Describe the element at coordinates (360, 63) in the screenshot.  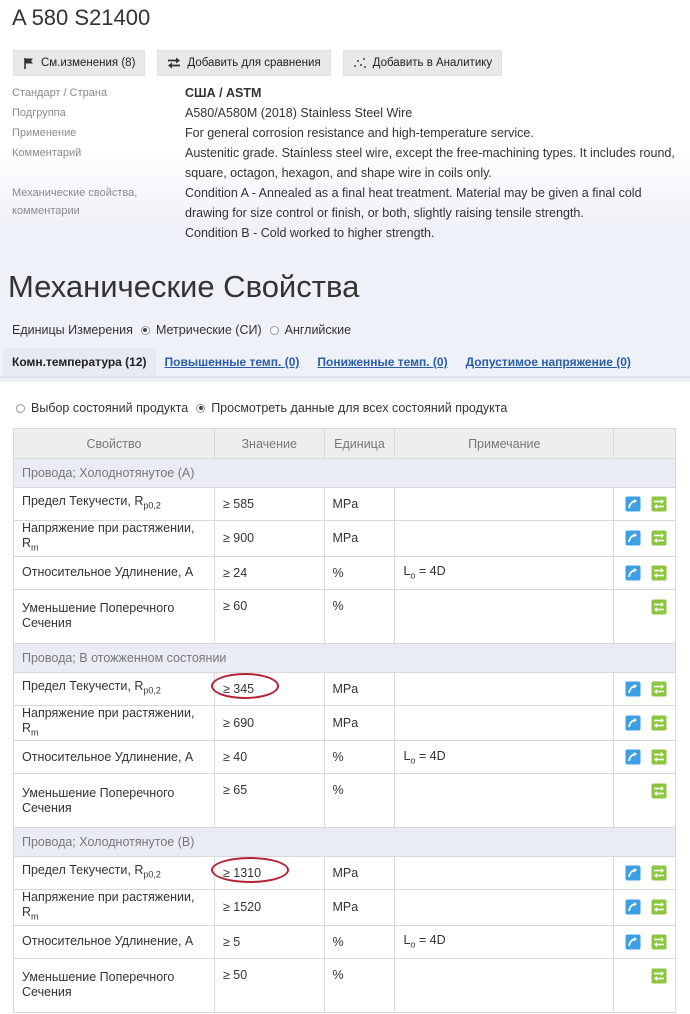
I see `scatter-dots-icon` at that location.